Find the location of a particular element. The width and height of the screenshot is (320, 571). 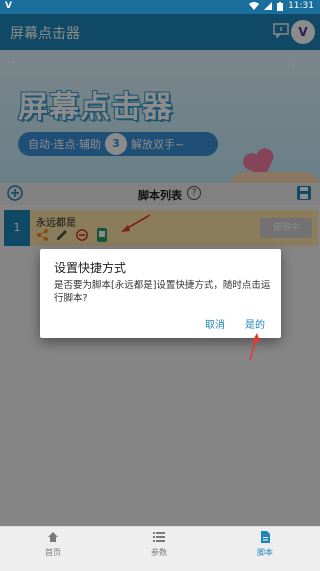

battery-icon is located at coordinates (280, 6).